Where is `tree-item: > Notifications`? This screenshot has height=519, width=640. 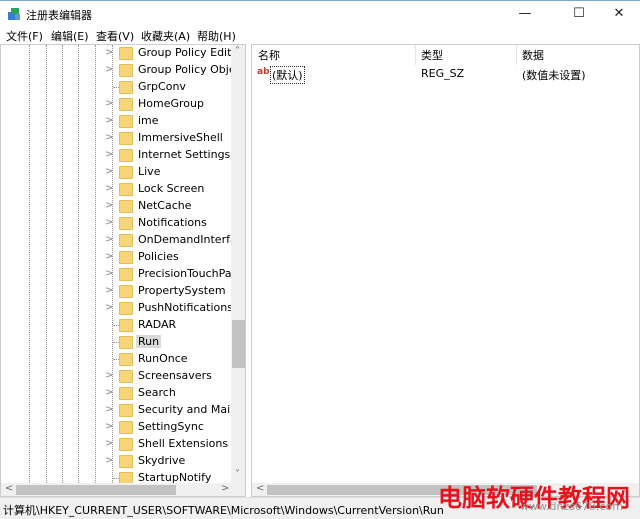
tree-item: > Notifications is located at coordinates (116, 223).